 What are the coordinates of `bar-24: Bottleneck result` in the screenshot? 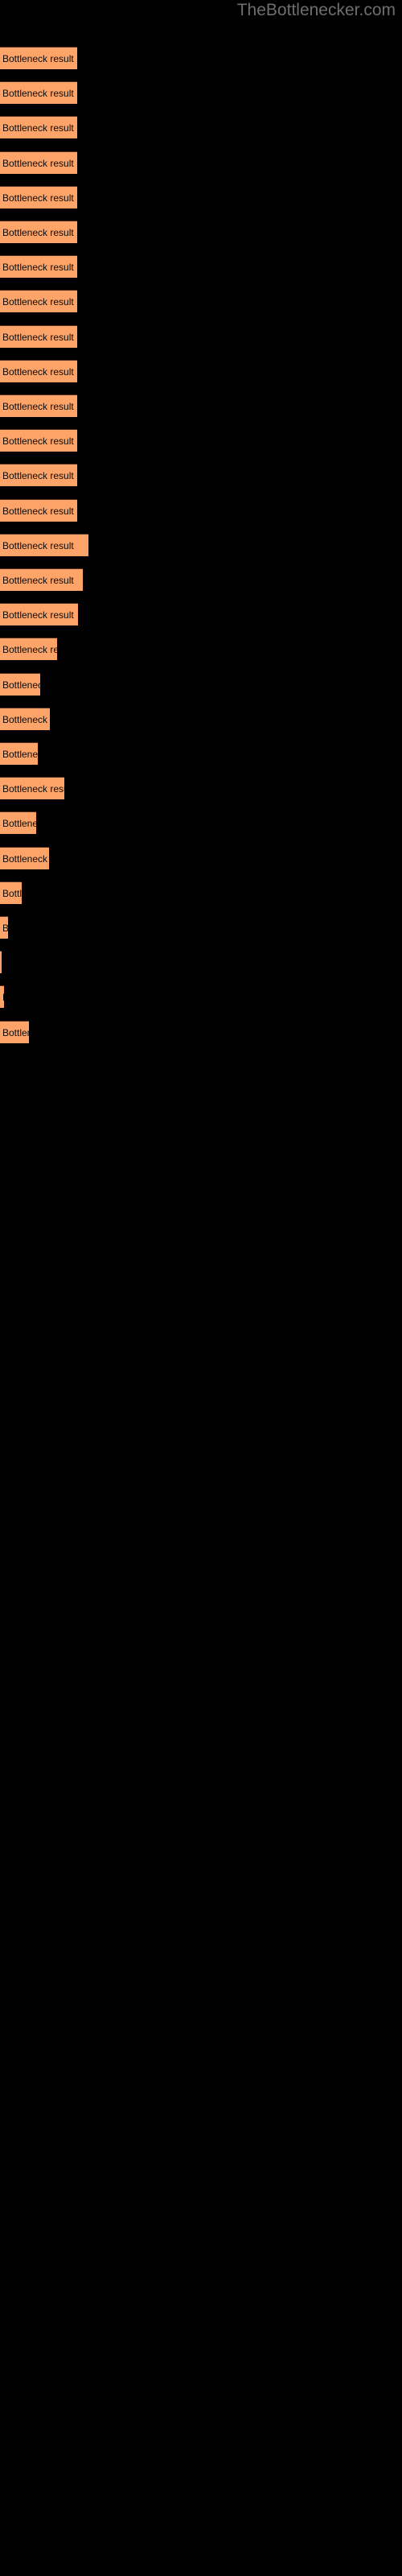 It's located at (24, 858).